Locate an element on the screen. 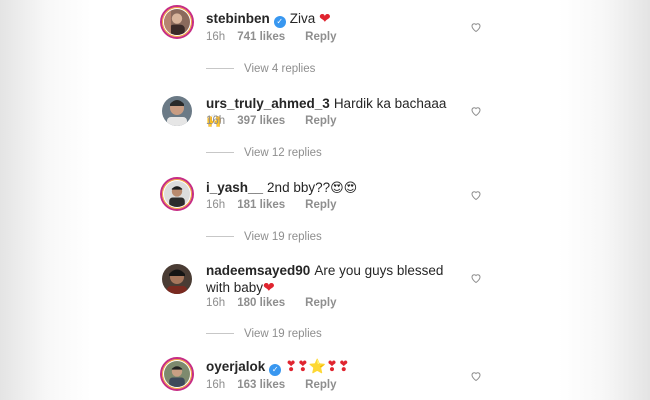  comment-body: oyerjalok ✓ ❣❣⭐❣❣ is located at coordinates (336, 367).